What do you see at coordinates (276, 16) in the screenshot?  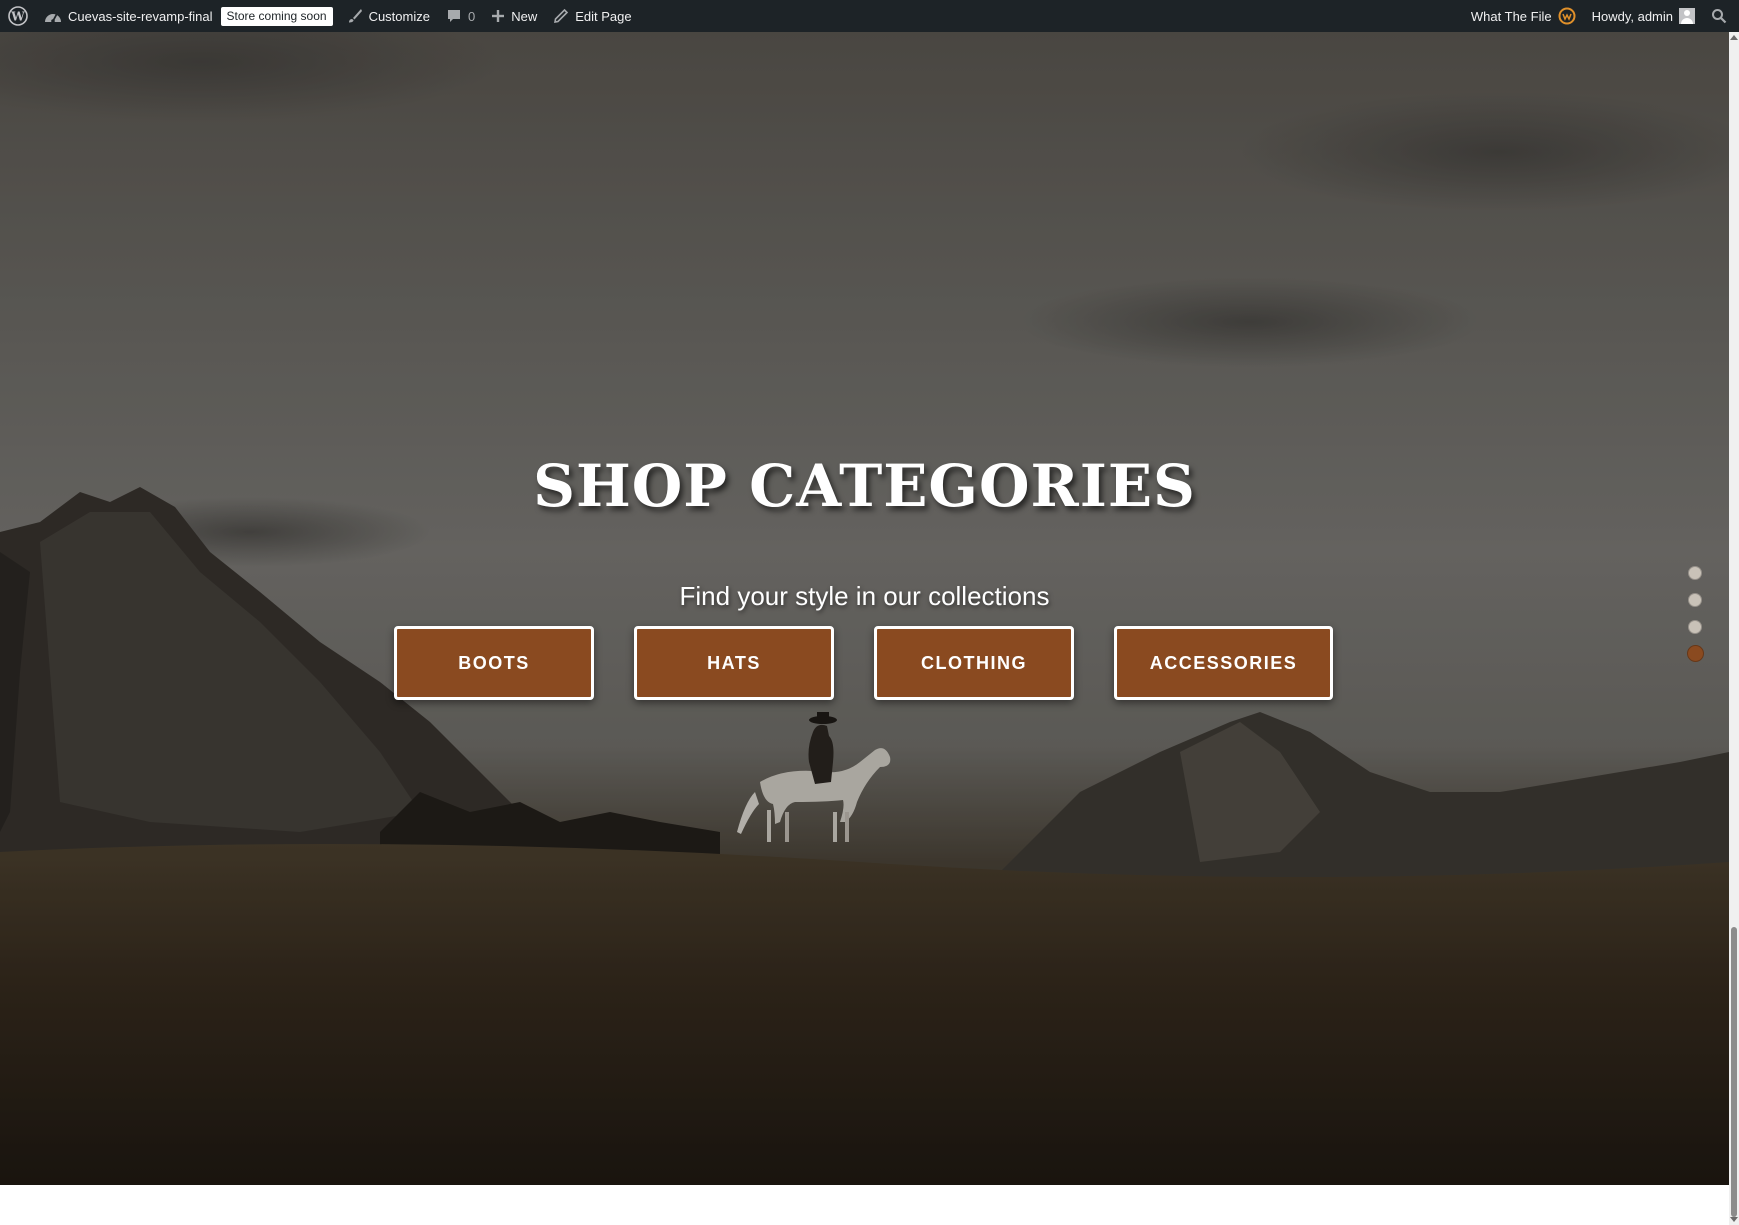 I see `store-badge-label: Store coming soon` at bounding box center [276, 16].